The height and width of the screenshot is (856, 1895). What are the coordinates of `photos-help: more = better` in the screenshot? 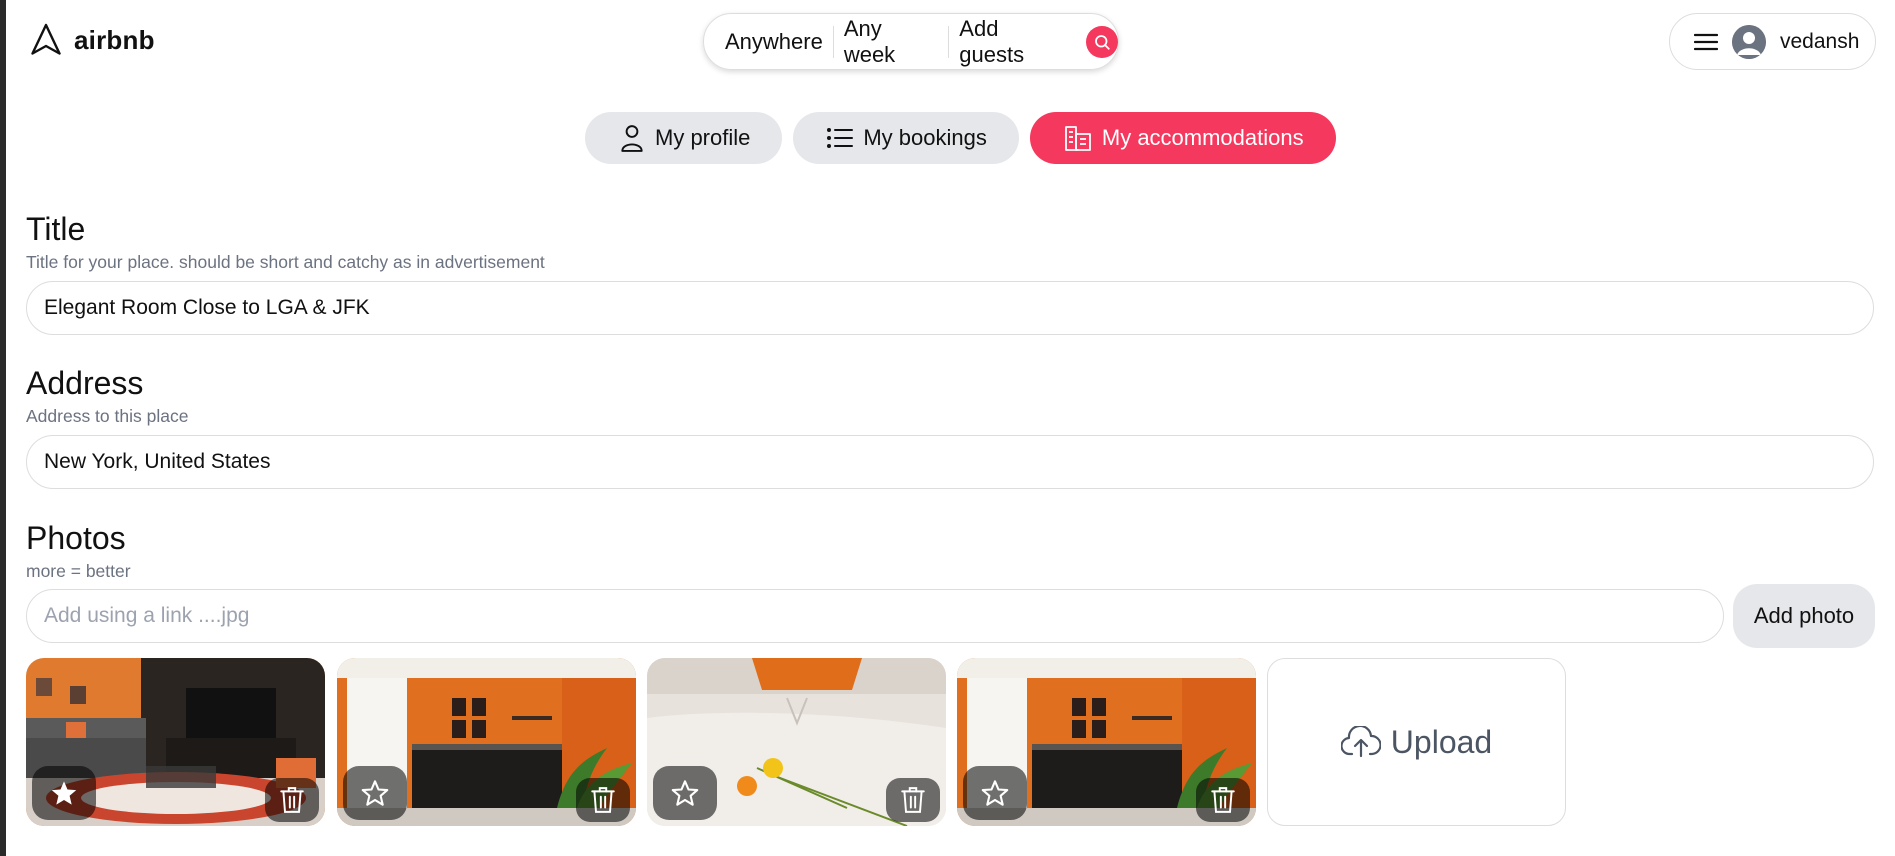 It's located at (78, 571).